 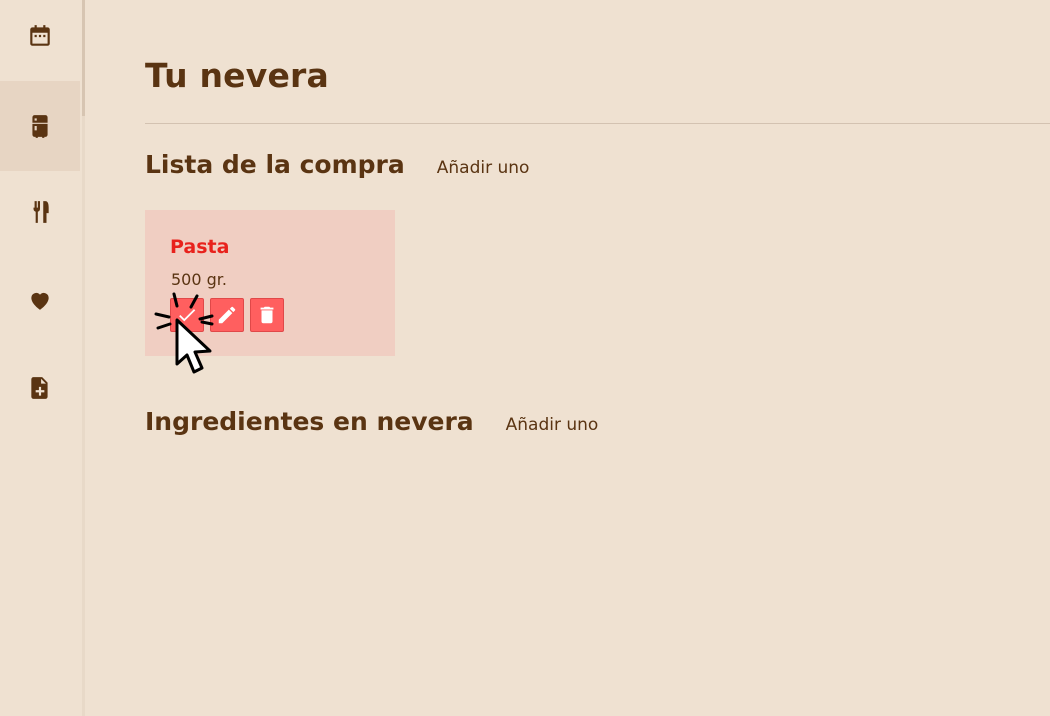 What do you see at coordinates (40, 35) in the screenshot?
I see `calendar-icon` at bounding box center [40, 35].